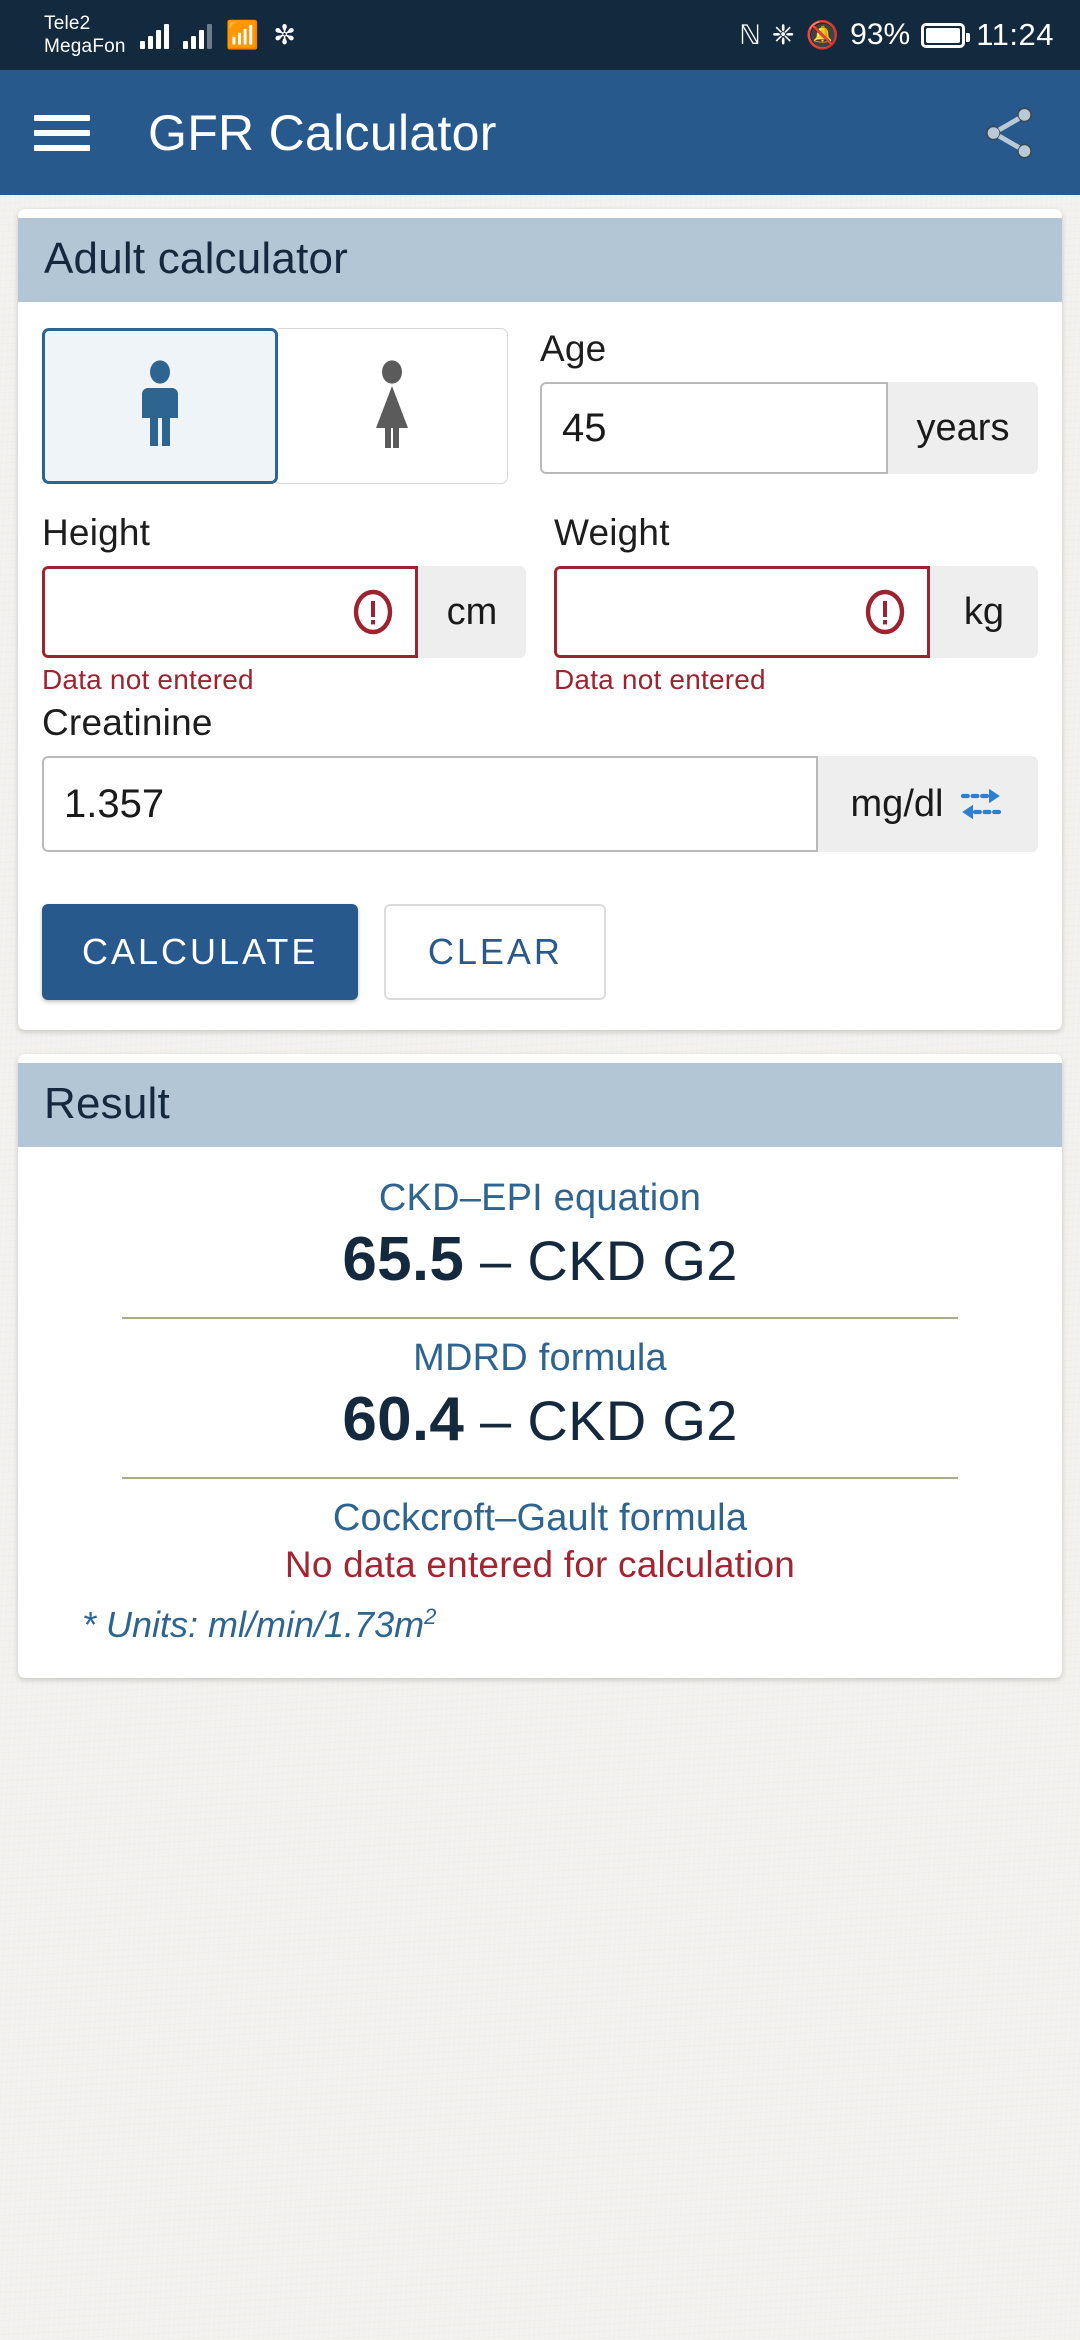 Image resolution: width=1080 pixels, height=2340 pixels. Describe the element at coordinates (322, 132) in the screenshot. I see `page-title: GFR Calculator` at that location.